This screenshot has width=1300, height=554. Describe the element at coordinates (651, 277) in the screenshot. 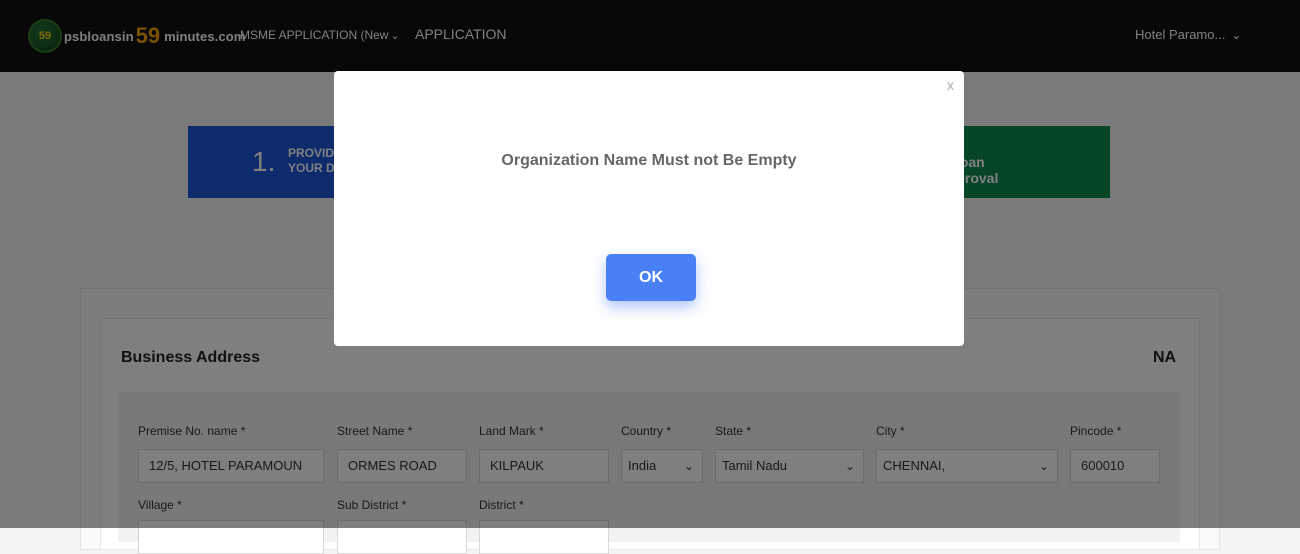

I see `ok-button: OK` at that location.